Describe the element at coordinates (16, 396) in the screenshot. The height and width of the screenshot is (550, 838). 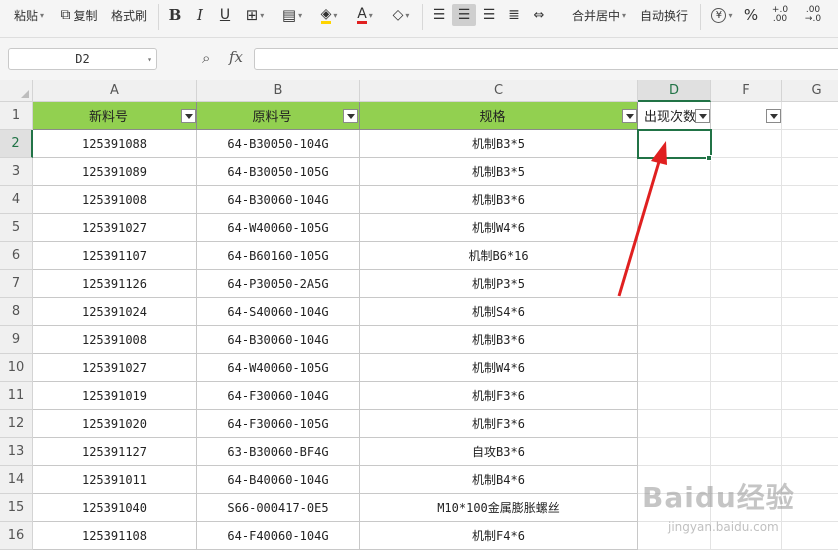
I see `row-header: 11` at that location.